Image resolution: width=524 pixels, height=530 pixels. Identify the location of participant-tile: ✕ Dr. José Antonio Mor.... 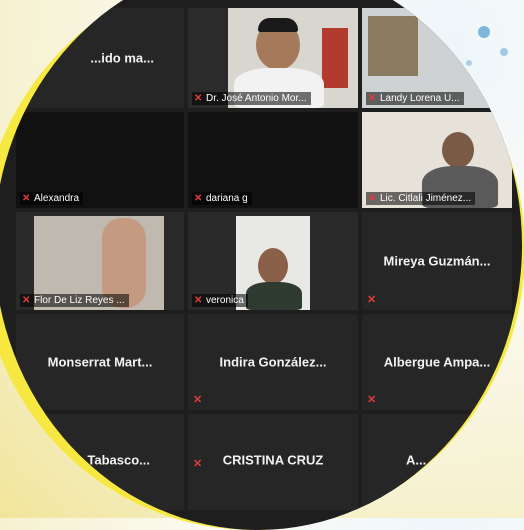
(273, 58).